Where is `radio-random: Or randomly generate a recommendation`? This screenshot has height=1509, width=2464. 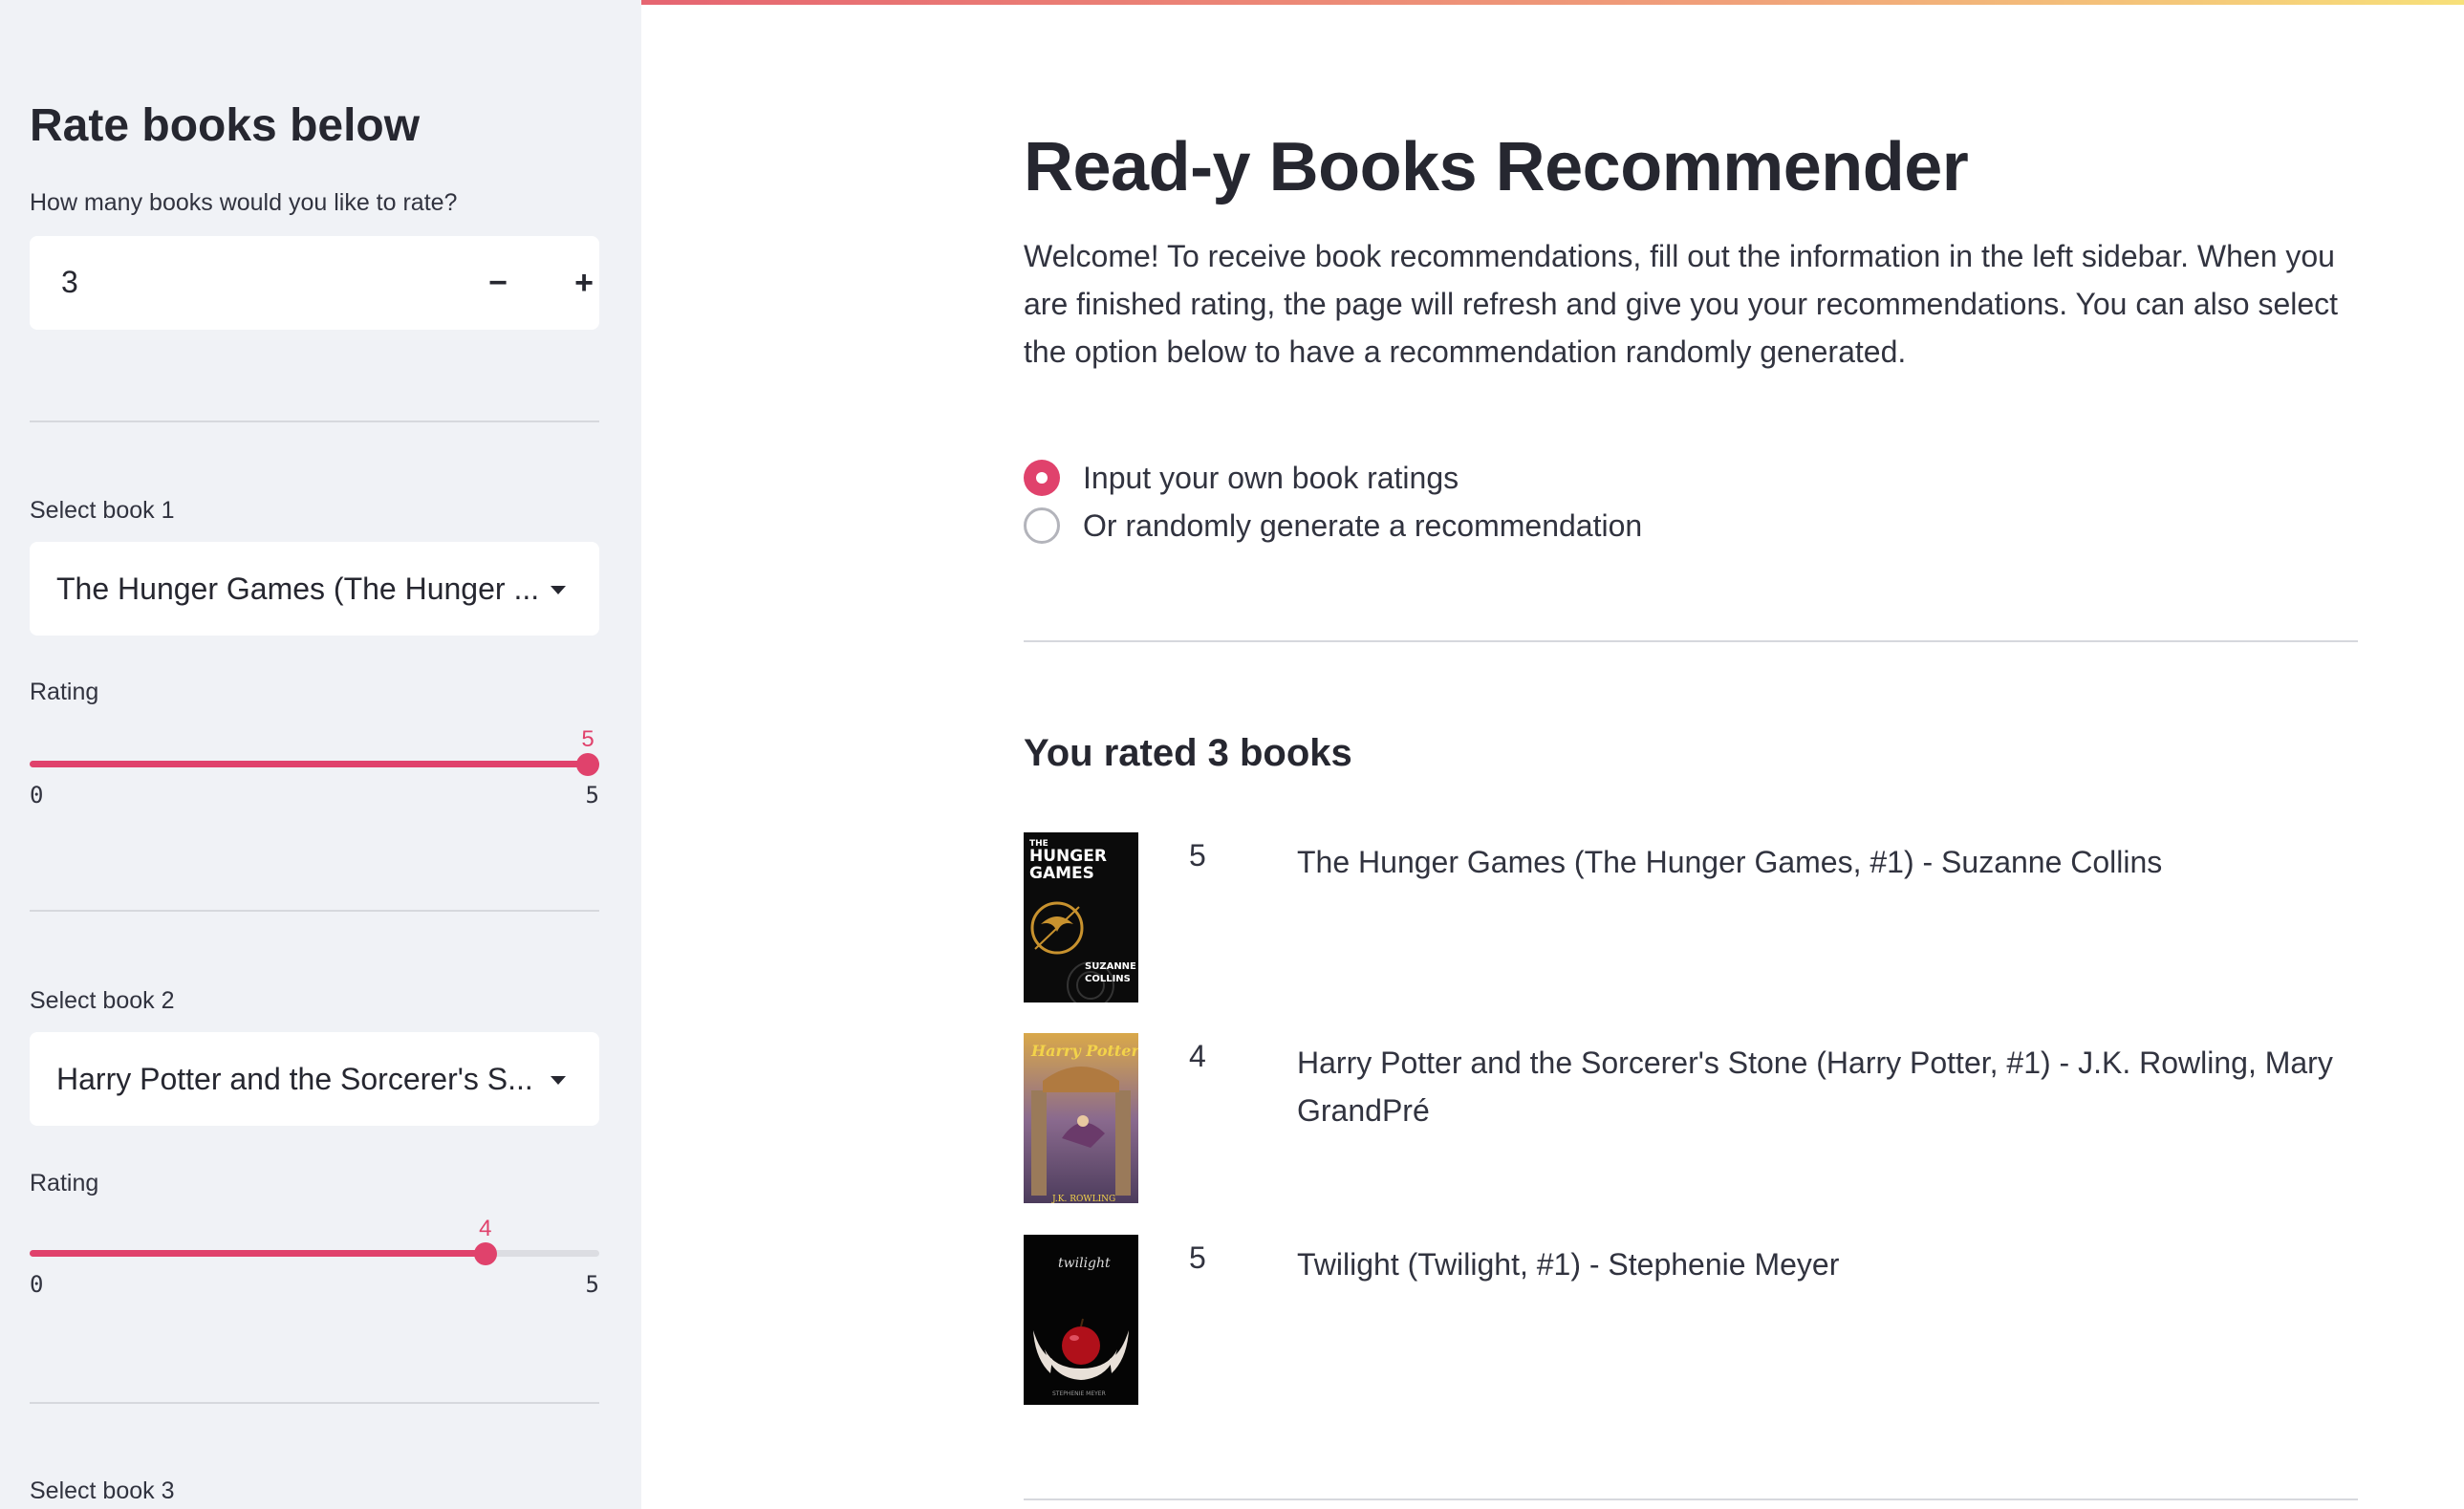
radio-random: Or randomly generate a recommendation is located at coordinates (1333, 526).